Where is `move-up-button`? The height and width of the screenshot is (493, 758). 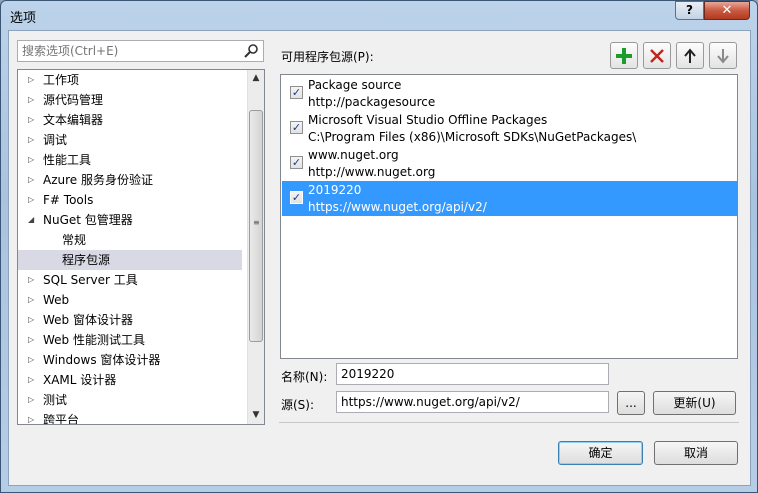
move-up-button is located at coordinates (690, 55).